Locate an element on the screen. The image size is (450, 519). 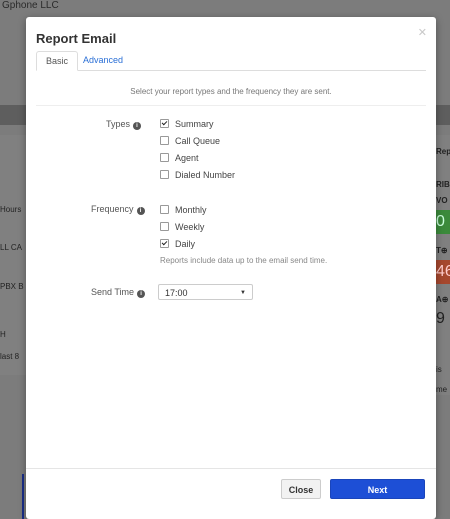
types-option-summary: Summary is located at coordinates (187, 124).